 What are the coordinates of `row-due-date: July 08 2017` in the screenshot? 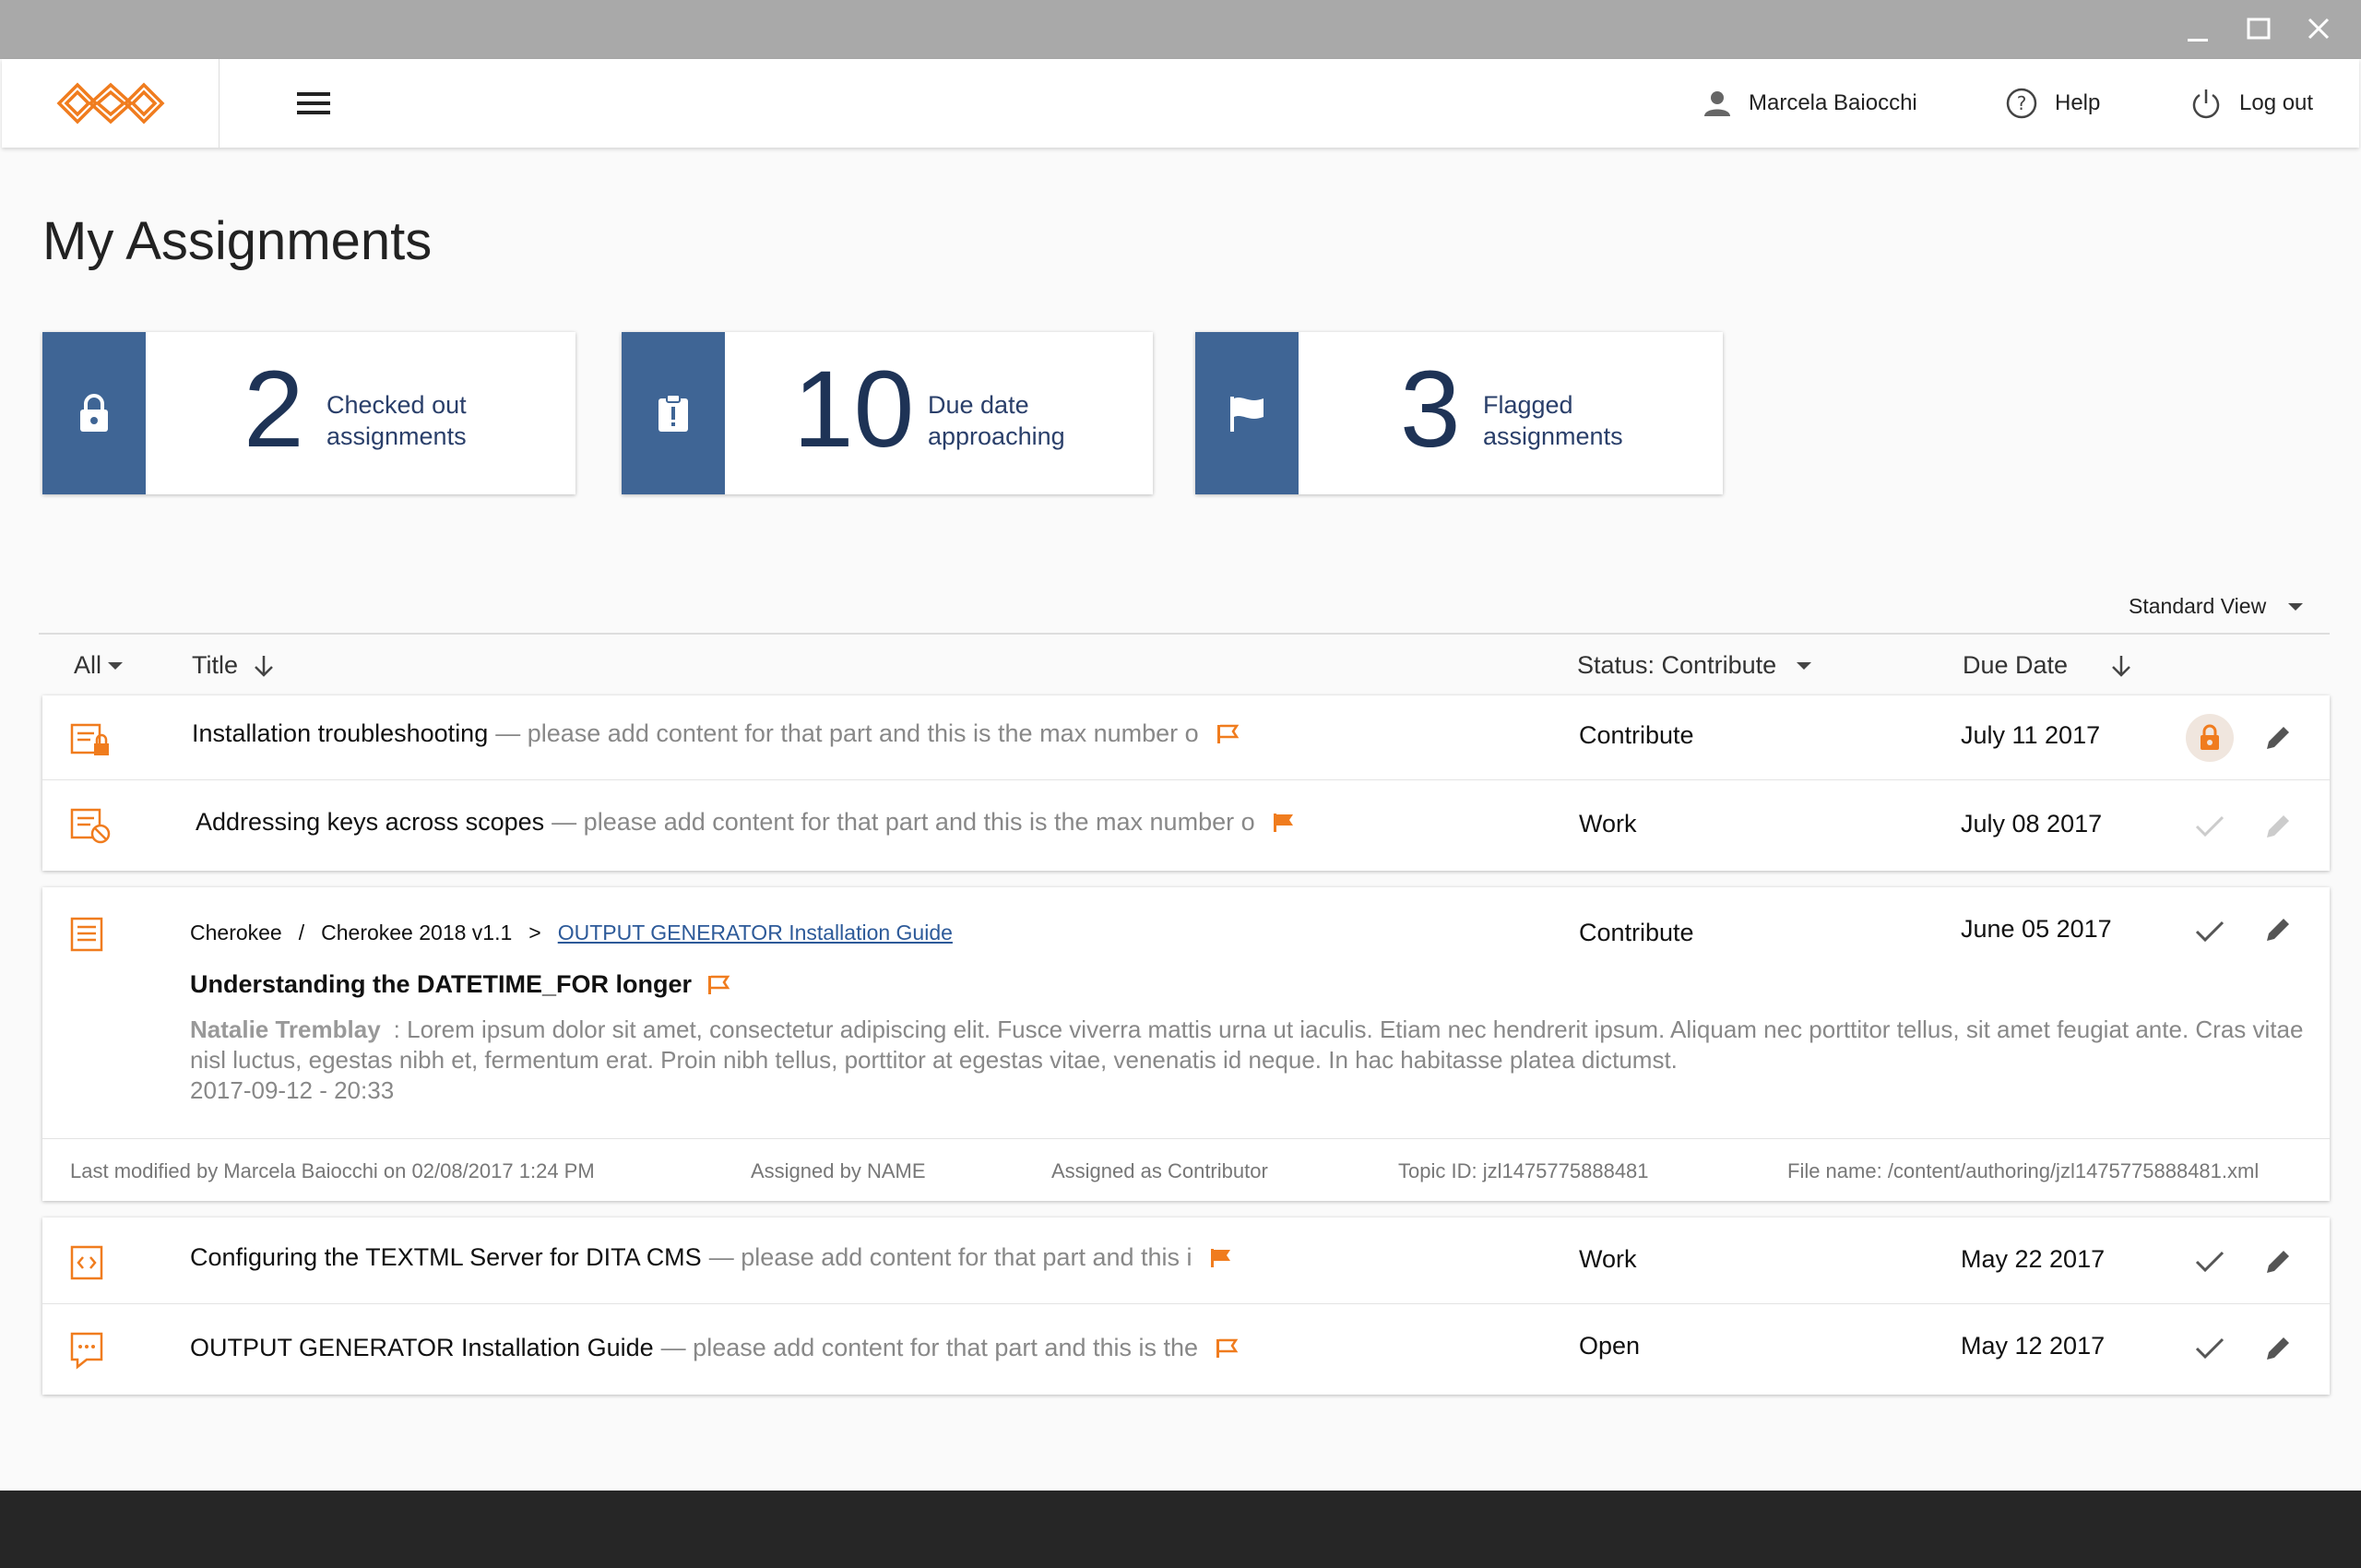 It's located at (2032, 823).